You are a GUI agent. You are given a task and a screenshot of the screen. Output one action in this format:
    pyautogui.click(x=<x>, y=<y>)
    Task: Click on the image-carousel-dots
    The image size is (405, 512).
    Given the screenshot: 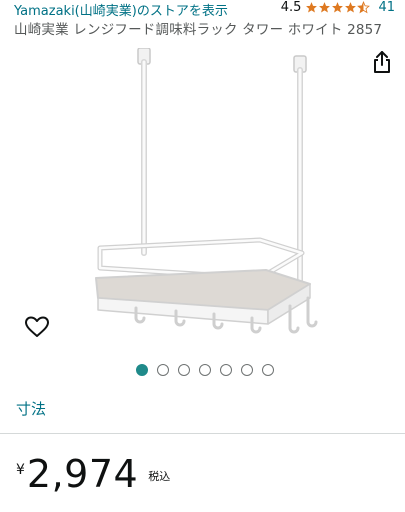 What is the action you would take?
    pyautogui.click(x=202, y=371)
    